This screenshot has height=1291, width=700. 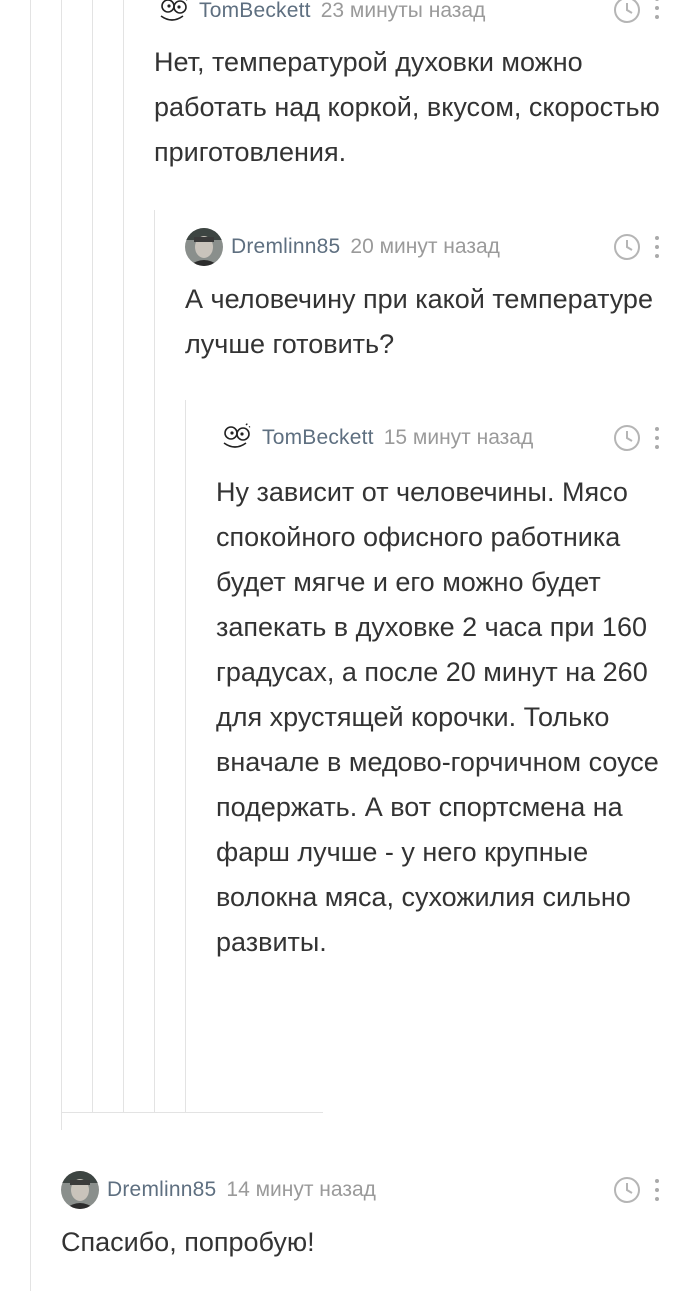 I want to click on comment-username: Dremlinn85, so click(x=161, y=1190).